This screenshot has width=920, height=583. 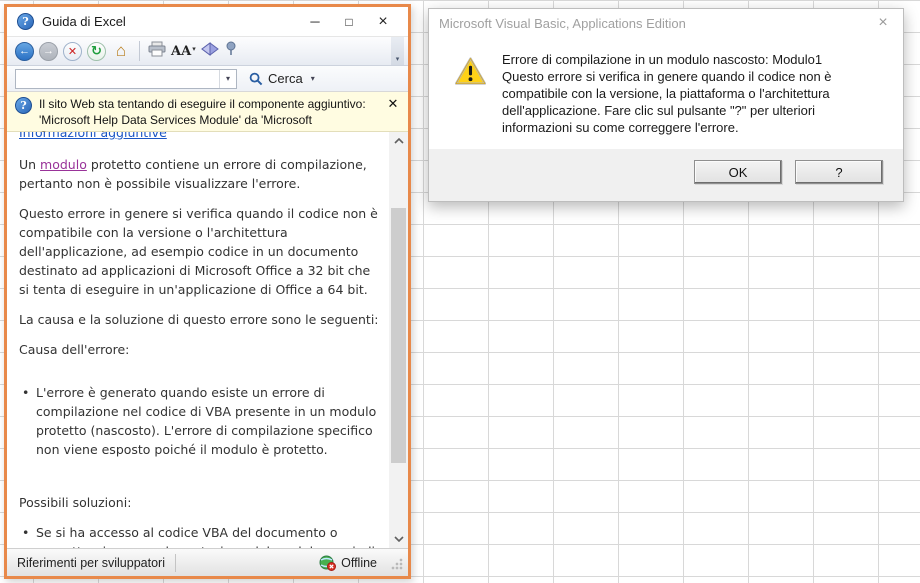 What do you see at coordinates (393, 111) in the screenshot?
I see `infobar-close-icon: ✕` at bounding box center [393, 111].